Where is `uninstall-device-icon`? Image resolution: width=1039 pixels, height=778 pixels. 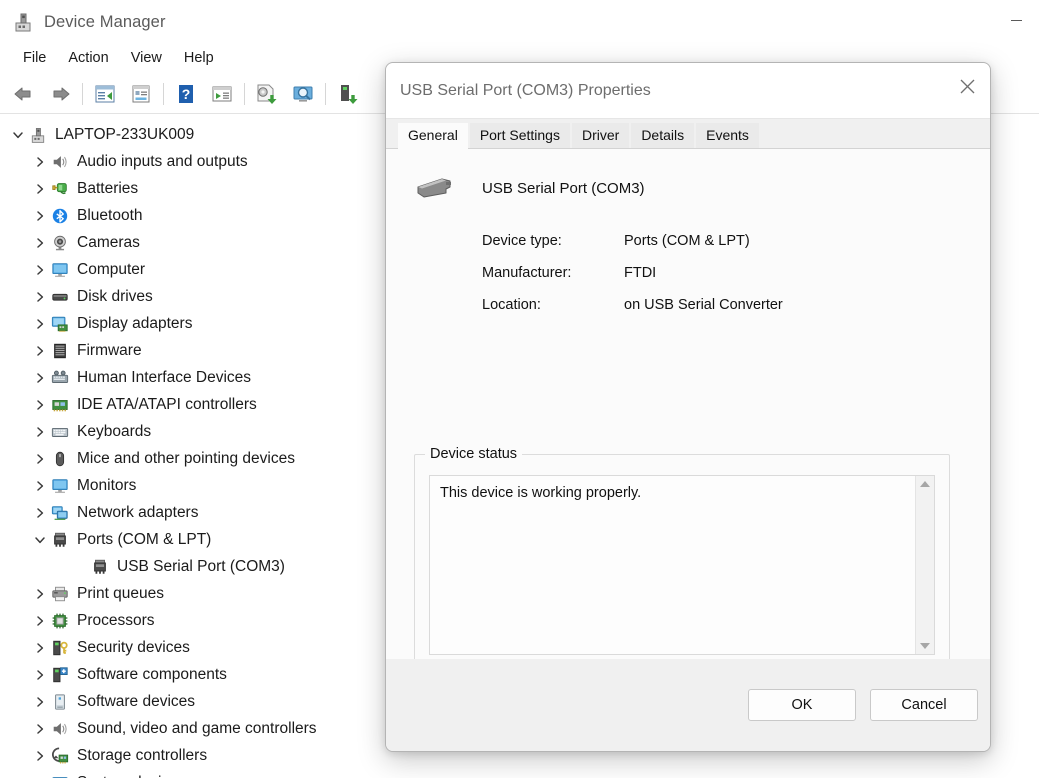
uninstall-device-icon is located at coordinates (348, 94).